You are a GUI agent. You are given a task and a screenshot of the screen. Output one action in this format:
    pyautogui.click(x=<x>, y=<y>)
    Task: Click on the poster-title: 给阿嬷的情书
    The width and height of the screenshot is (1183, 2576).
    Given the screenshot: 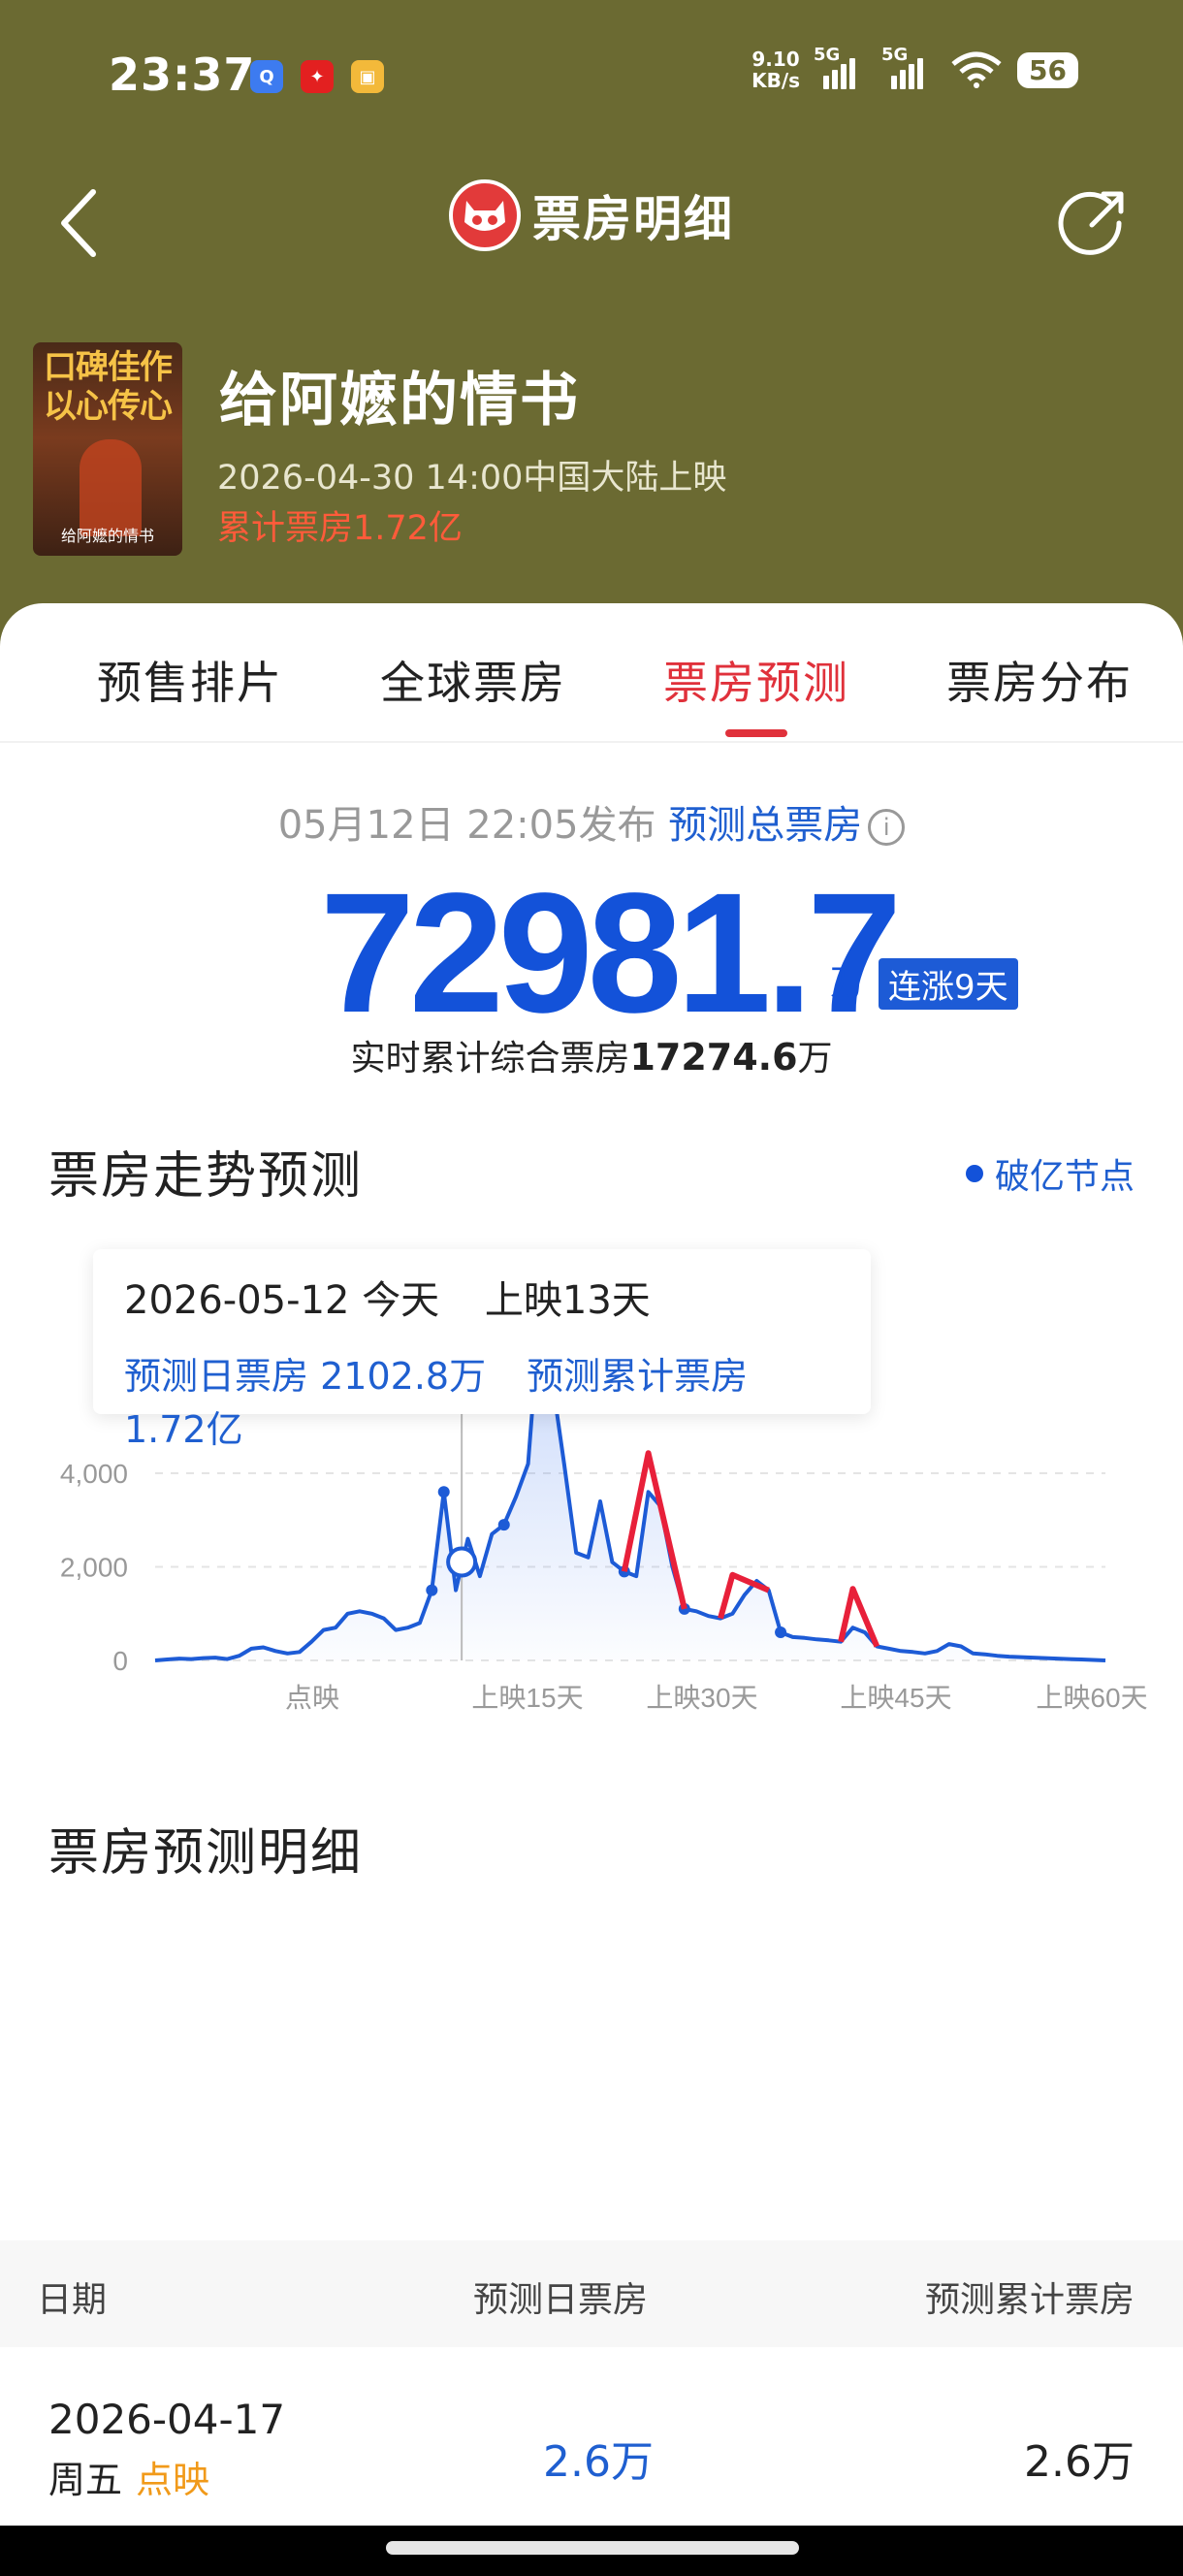 What is the action you would take?
    pyautogui.click(x=107, y=536)
    